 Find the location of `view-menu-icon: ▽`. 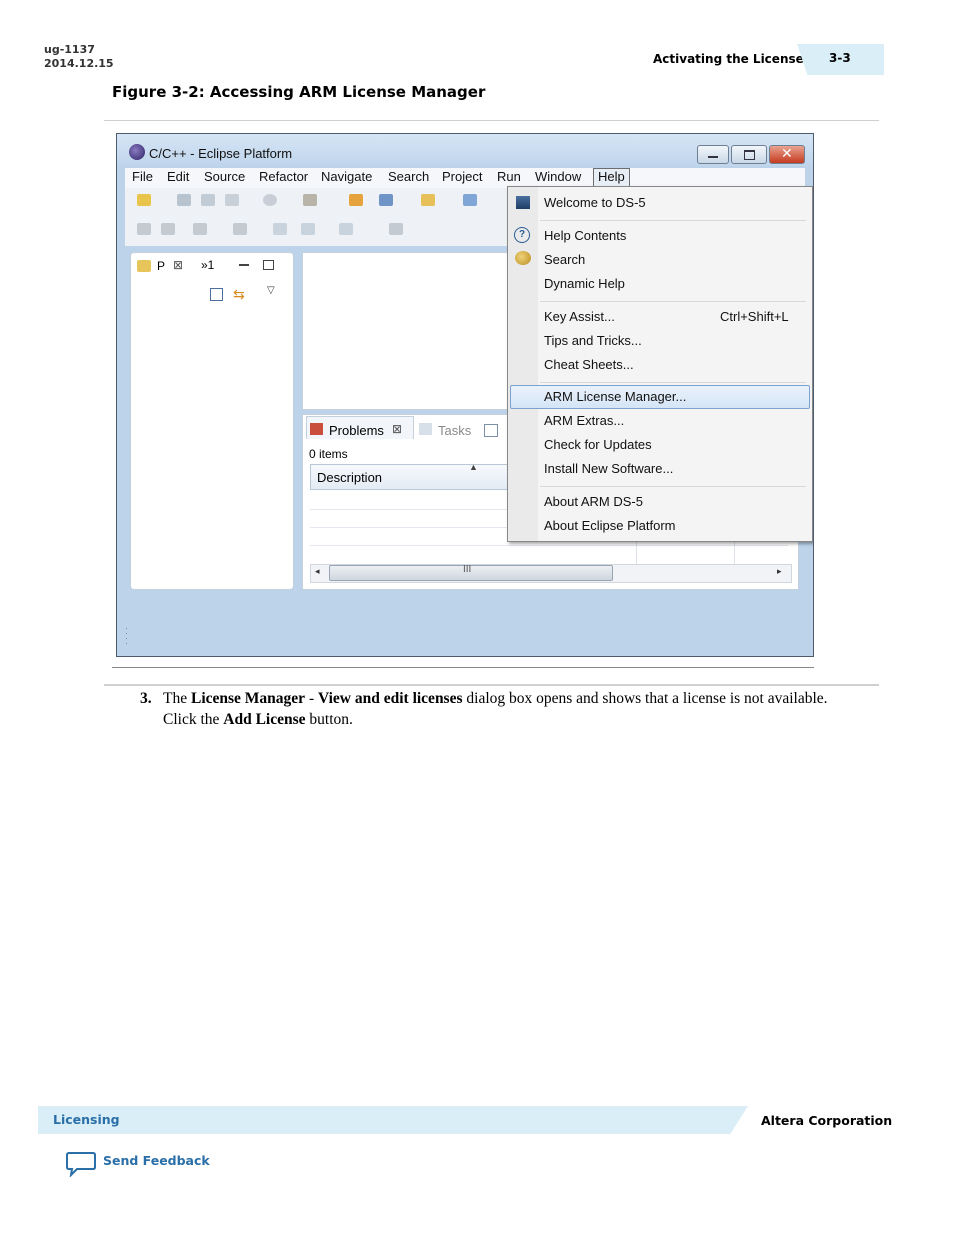

view-menu-icon: ▽ is located at coordinates (271, 290).